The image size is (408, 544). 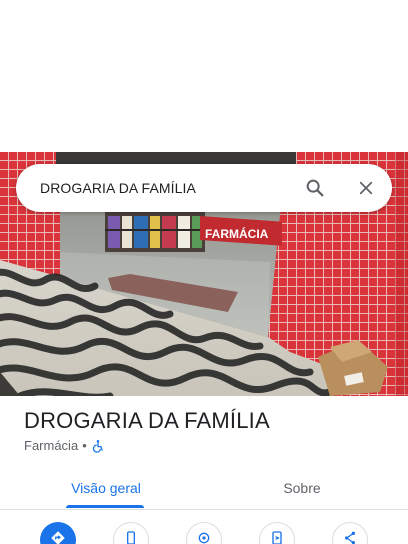 What do you see at coordinates (105, 506) in the screenshot?
I see `active-tab-indicator` at bounding box center [105, 506].